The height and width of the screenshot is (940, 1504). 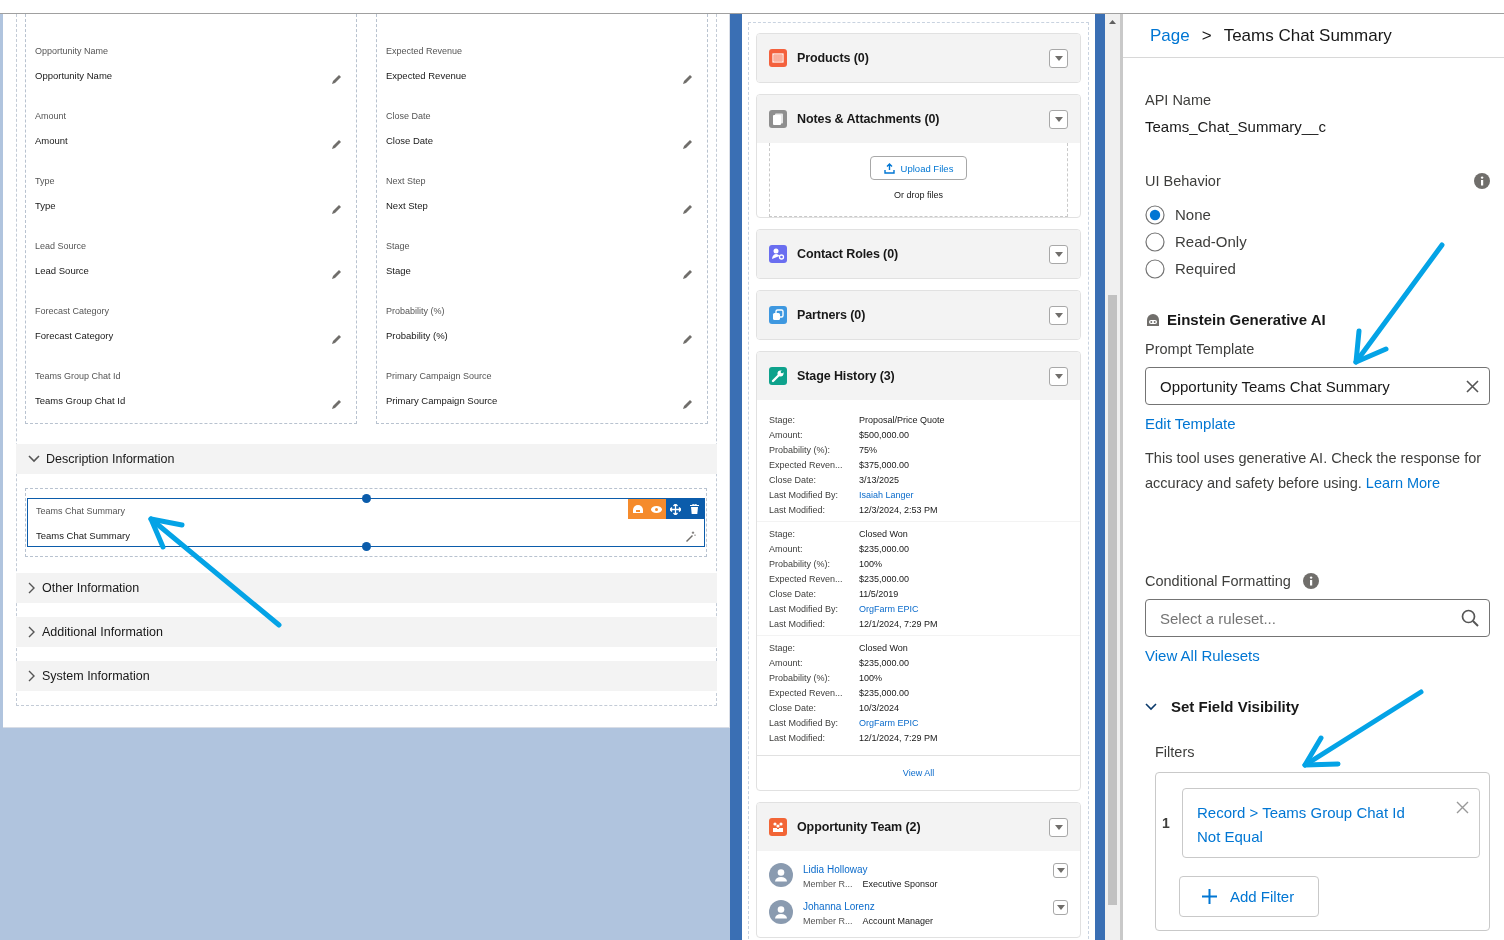 What do you see at coordinates (366, 459) in the screenshot?
I see `section-header: Description Information` at bounding box center [366, 459].